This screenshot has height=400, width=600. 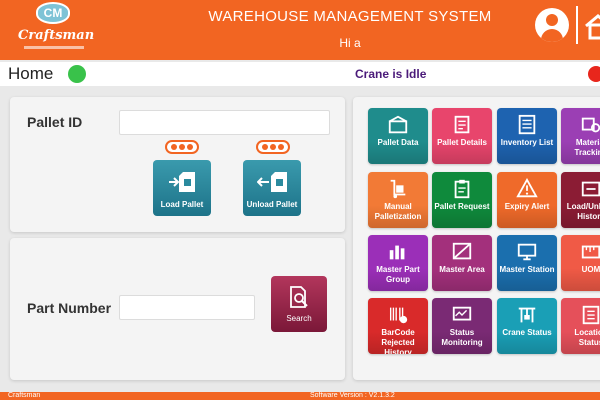 What do you see at coordinates (391, 74) in the screenshot?
I see `crane-status-text: Crane is Idle` at bounding box center [391, 74].